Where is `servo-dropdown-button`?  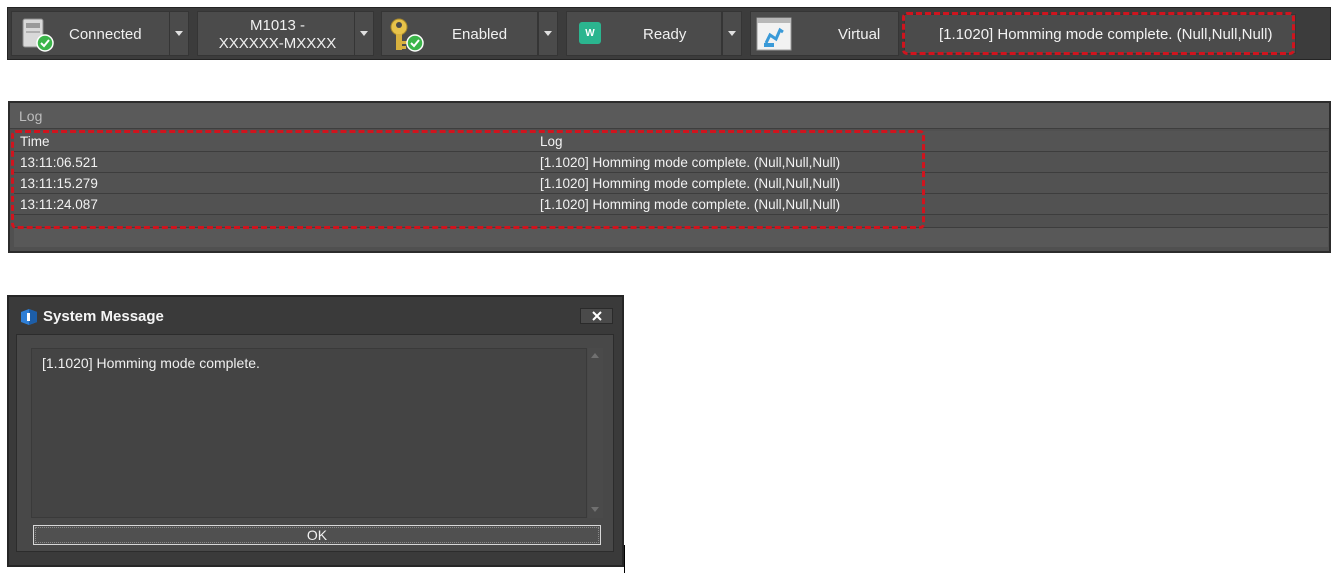 servo-dropdown-button is located at coordinates (548, 33).